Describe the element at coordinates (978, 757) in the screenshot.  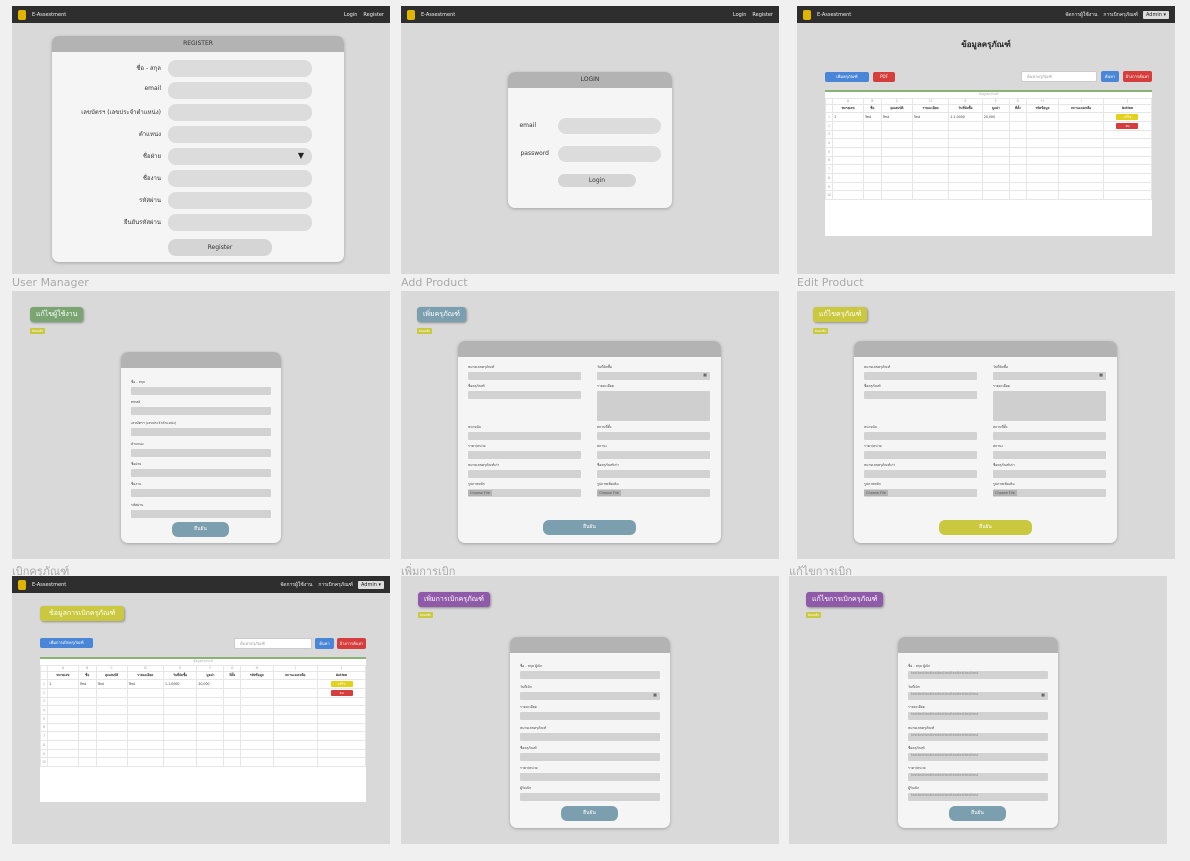
I see `input-product-name: testtesttesttesttesttesttesttesttesttest` at that location.